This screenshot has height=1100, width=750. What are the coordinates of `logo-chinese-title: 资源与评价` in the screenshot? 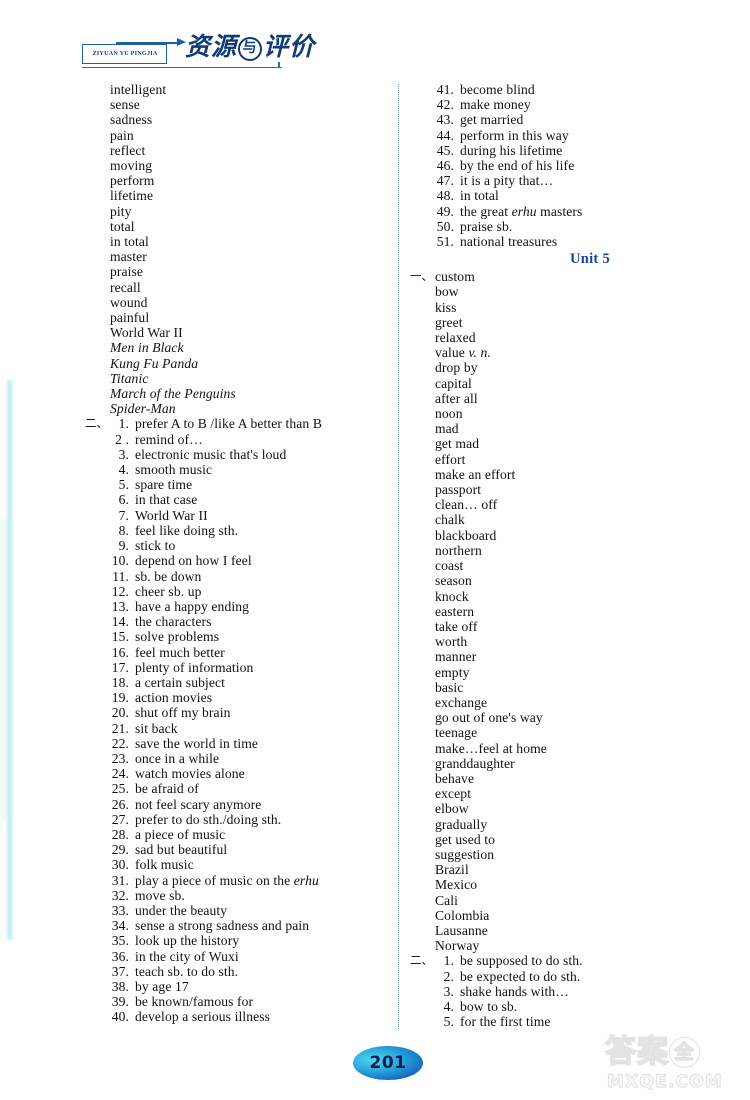 It's located at (250, 47).